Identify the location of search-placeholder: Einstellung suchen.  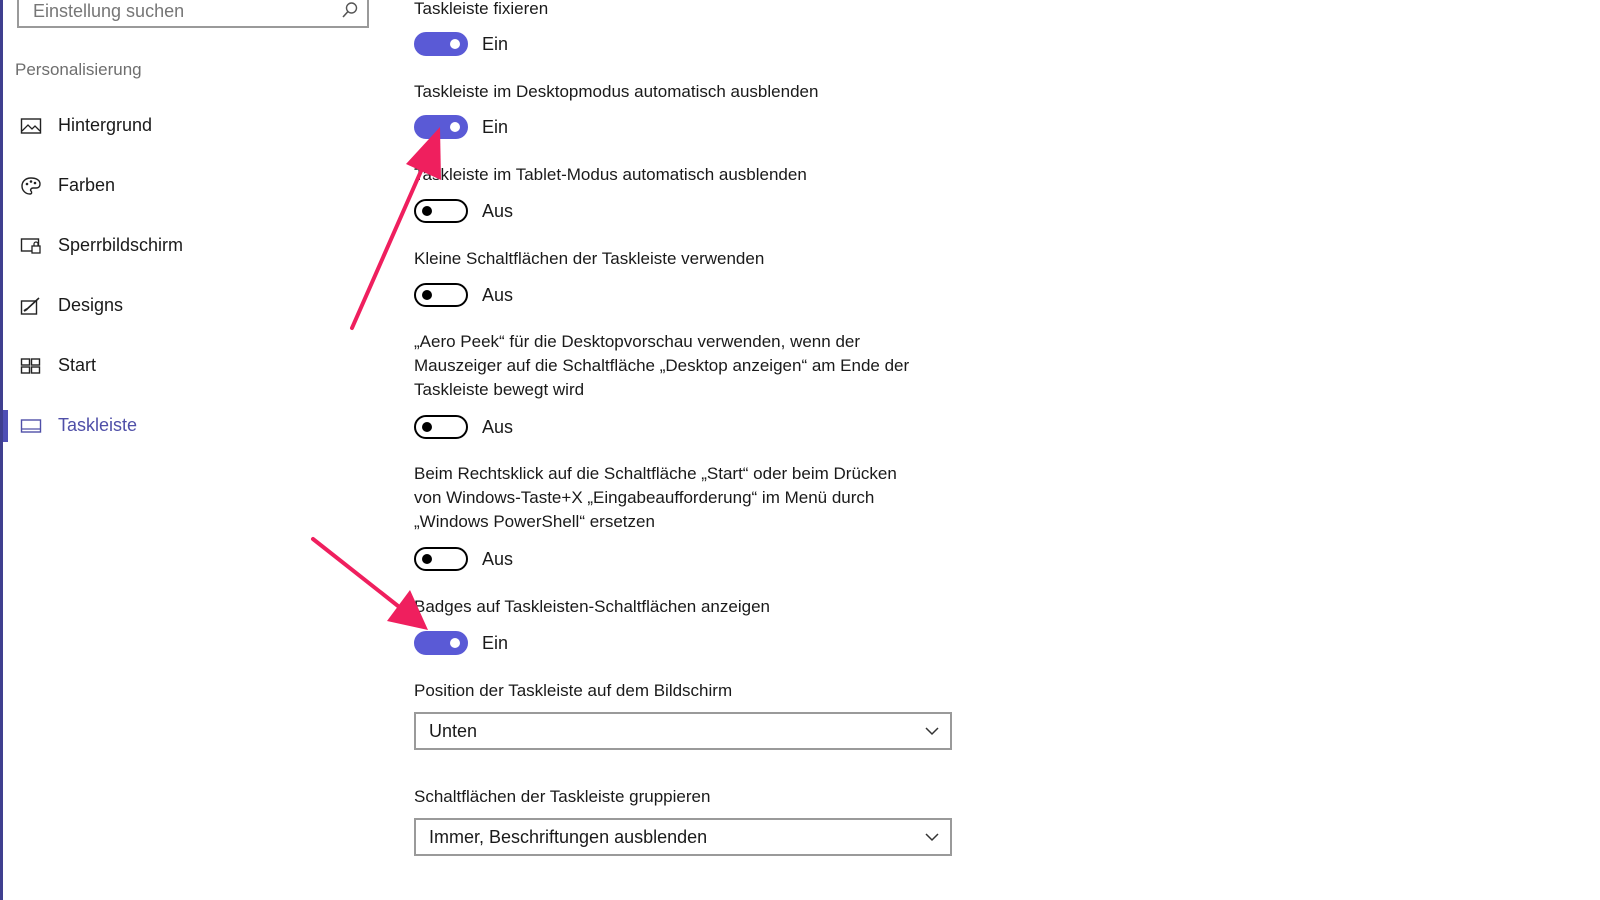
(109, 11).